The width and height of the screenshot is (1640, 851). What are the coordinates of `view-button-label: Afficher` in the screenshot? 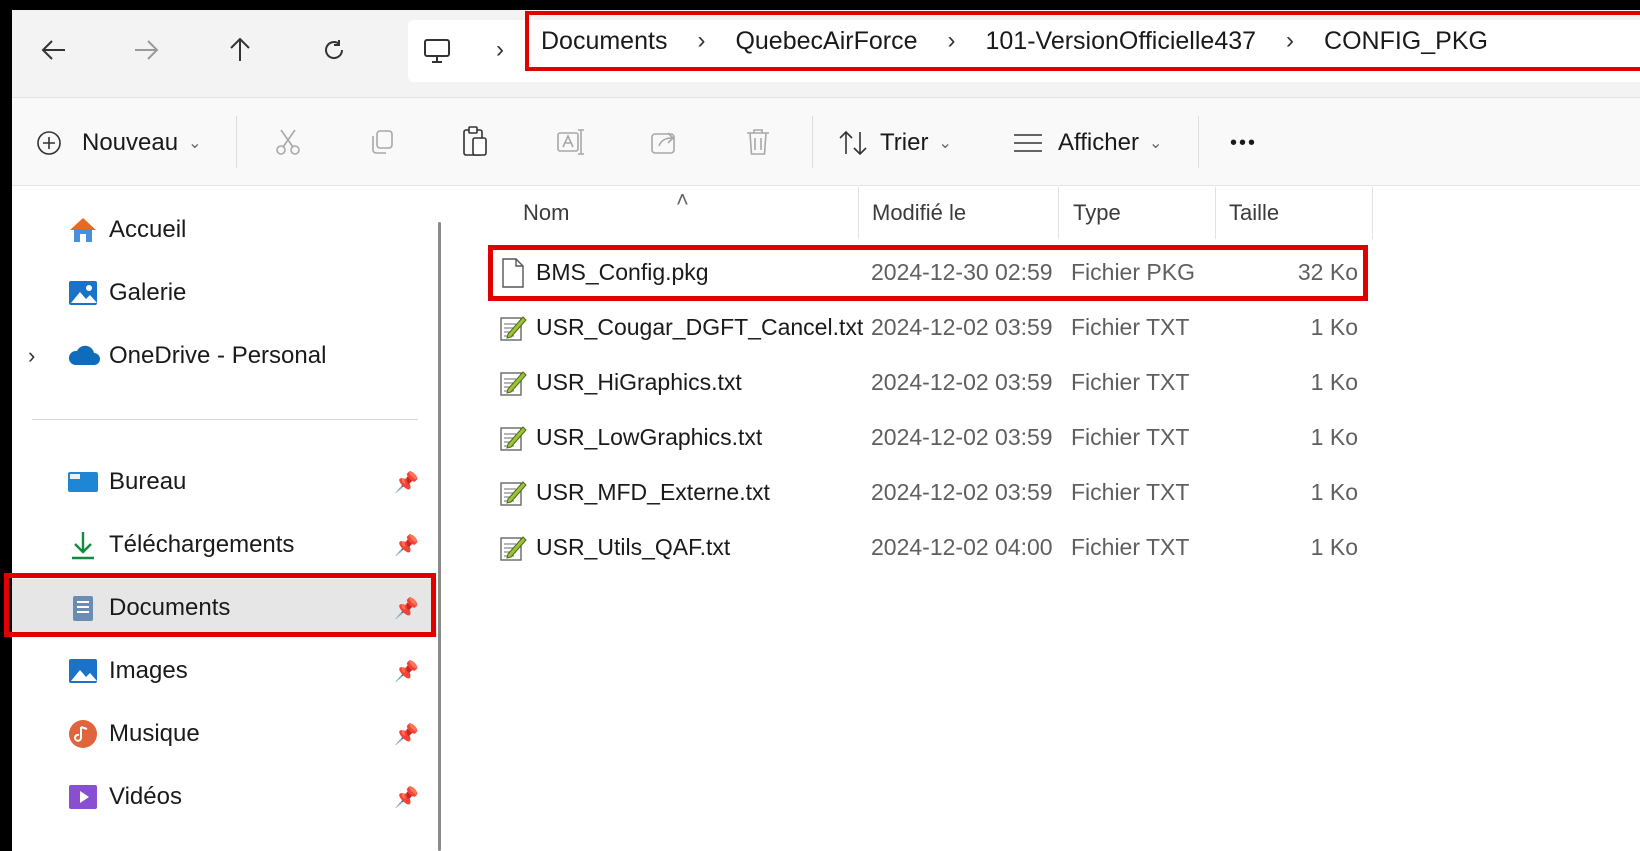 It's located at (1098, 142).